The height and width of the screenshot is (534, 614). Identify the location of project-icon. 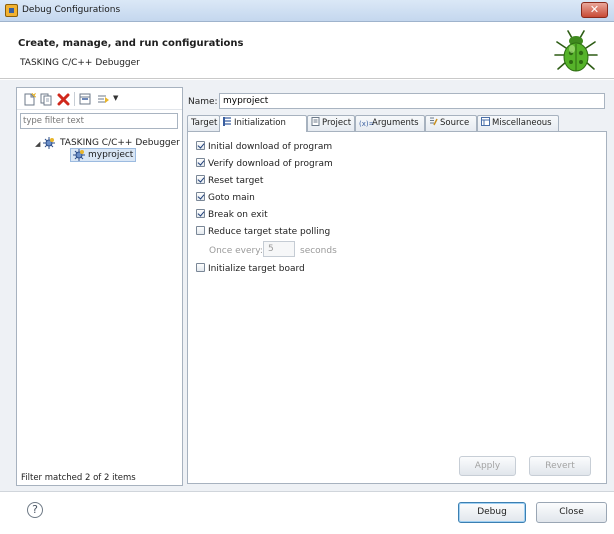
(315, 121).